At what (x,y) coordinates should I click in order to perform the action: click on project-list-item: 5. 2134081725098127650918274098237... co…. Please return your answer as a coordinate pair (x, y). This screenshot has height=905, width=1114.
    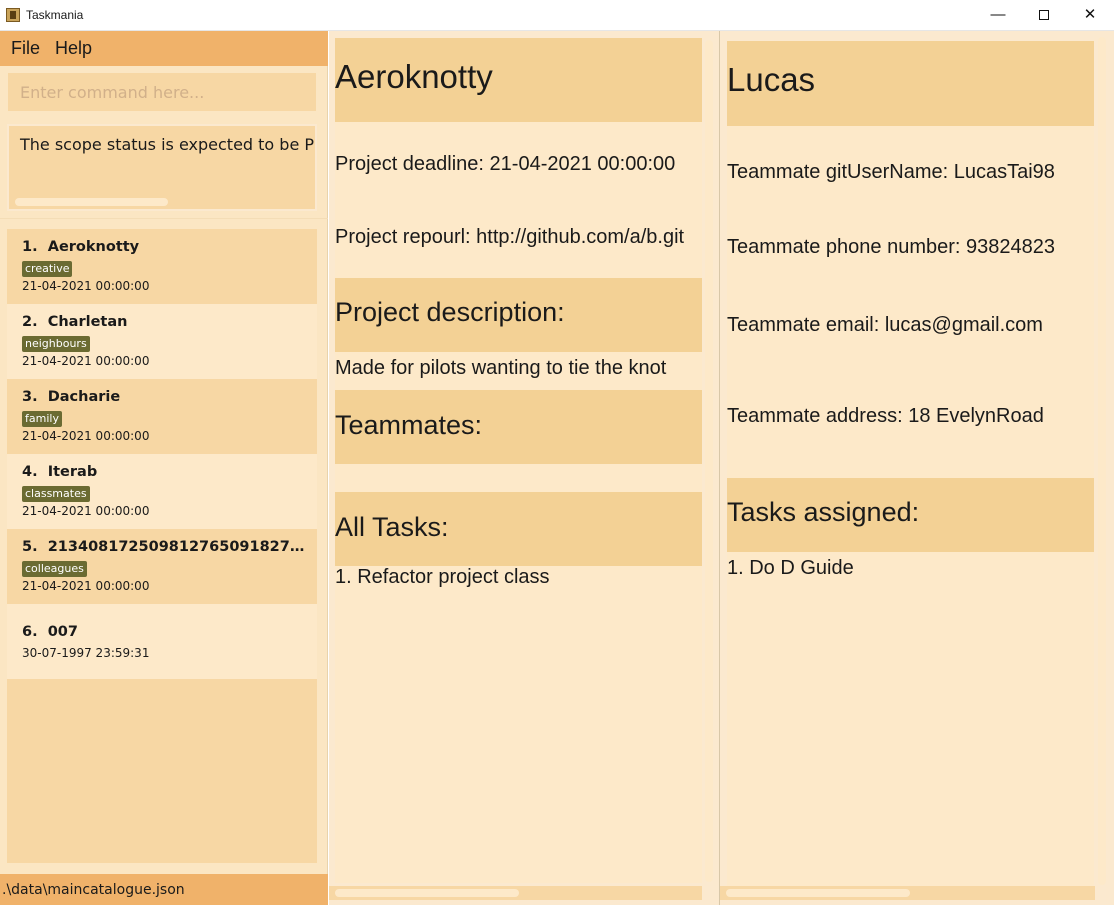
    Looking at the image, I should click on (162, 566).